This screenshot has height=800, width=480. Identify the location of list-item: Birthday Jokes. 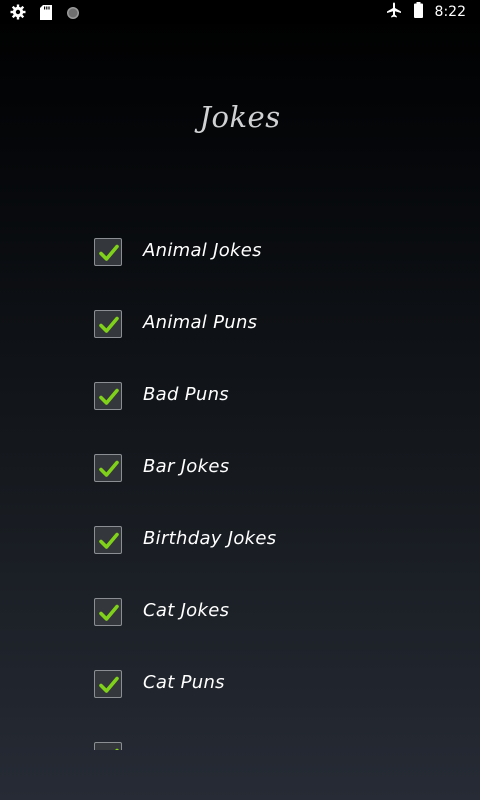
(254, 562).